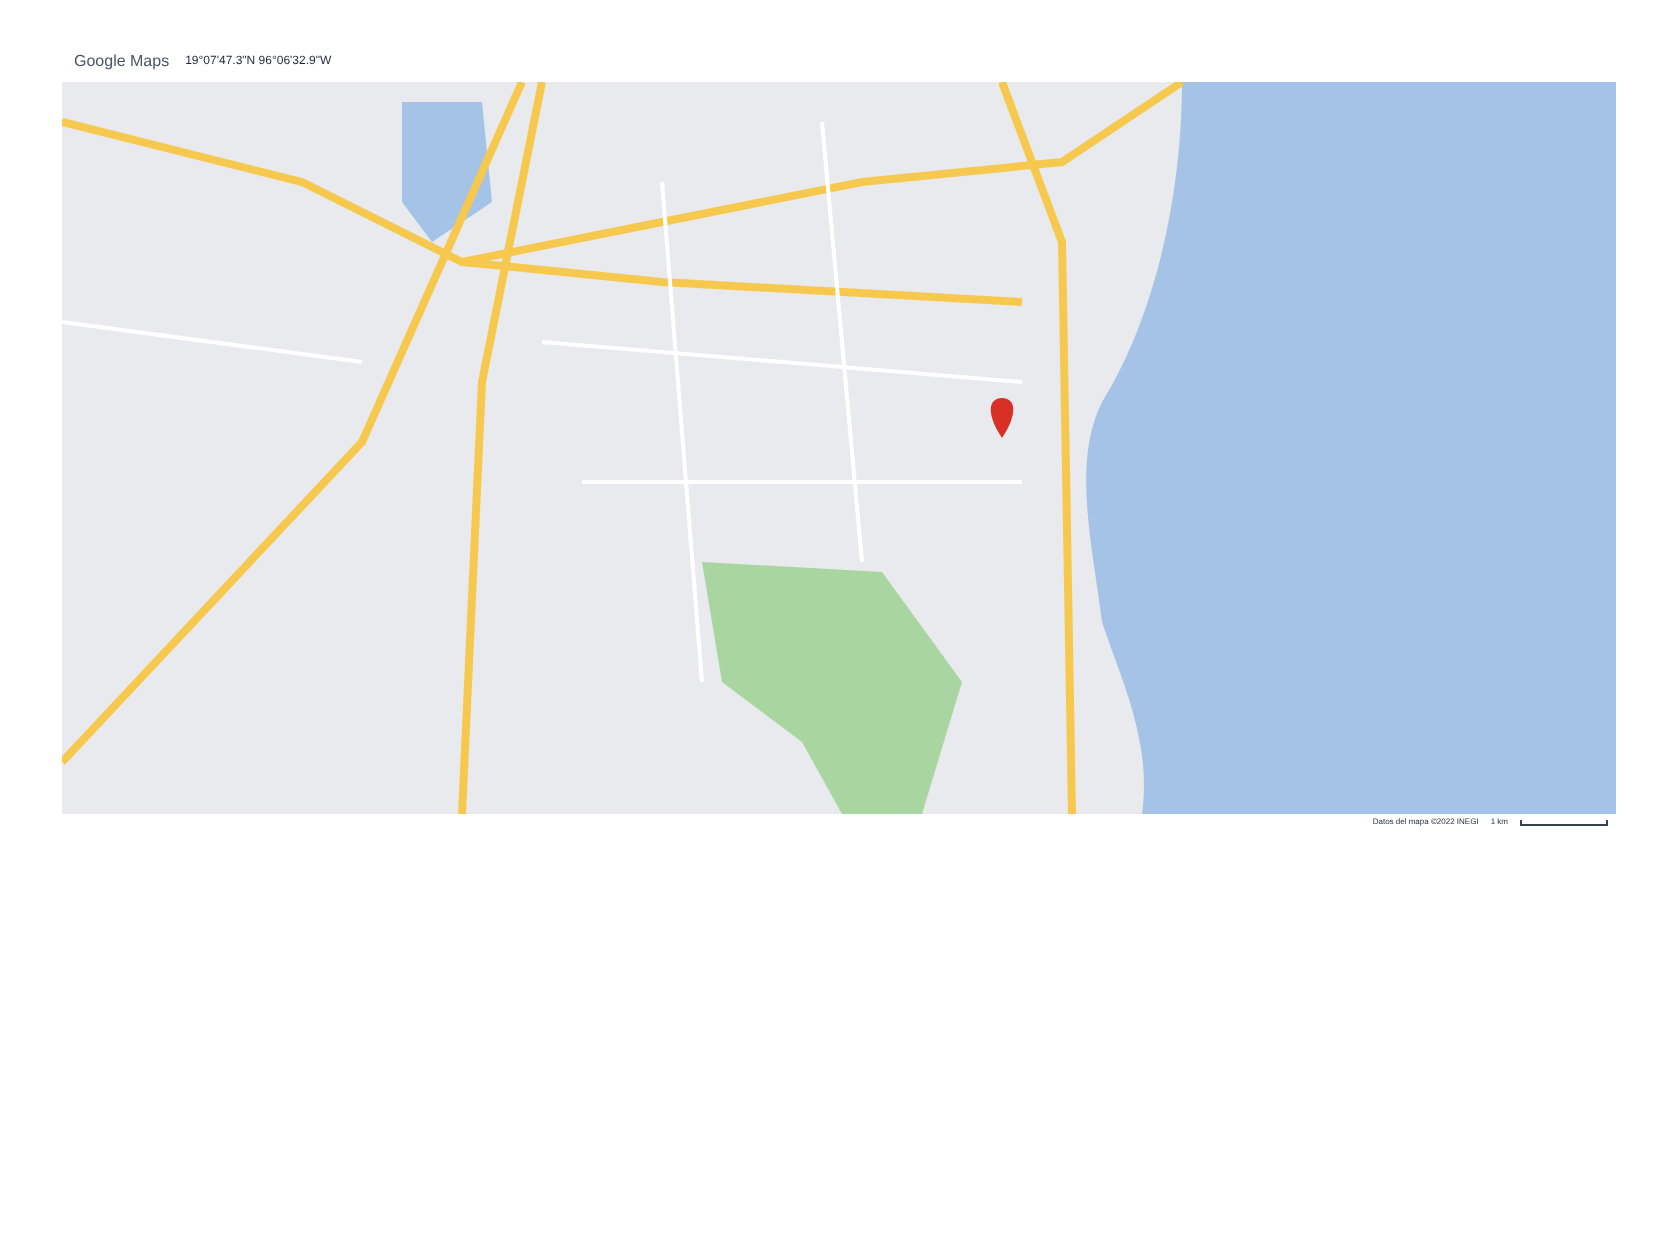 The height and width of the screenshot is (1260, 1680). Describe the element at coordinates (1564, 822) in the screenshot. I see `scale-bar-icon` at that location.